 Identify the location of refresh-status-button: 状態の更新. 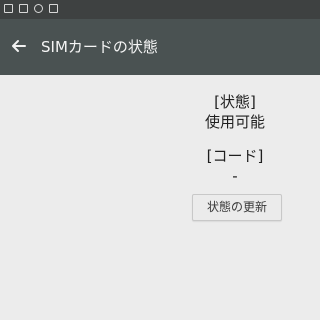
(237, 207).